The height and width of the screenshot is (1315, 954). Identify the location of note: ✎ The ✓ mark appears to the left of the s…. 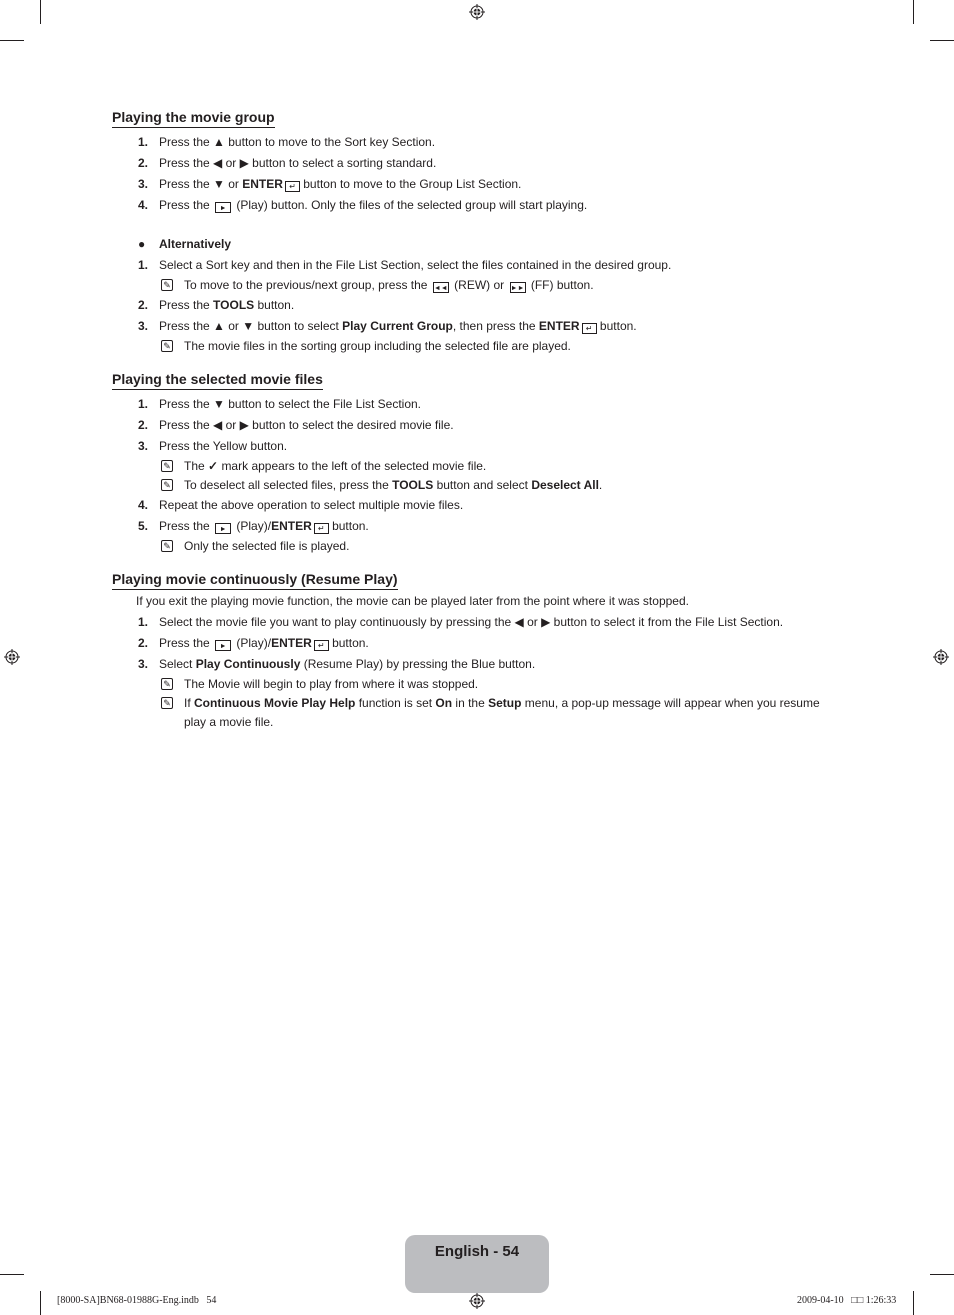
(477, 466).